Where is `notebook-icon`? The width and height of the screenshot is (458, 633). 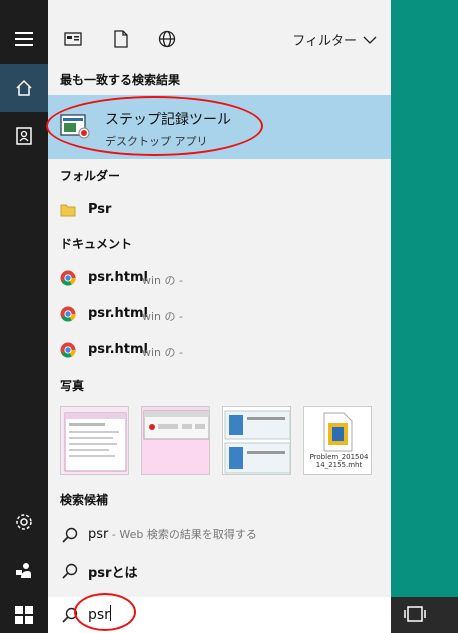
notebook-icon is located at coordinates (24, 136).